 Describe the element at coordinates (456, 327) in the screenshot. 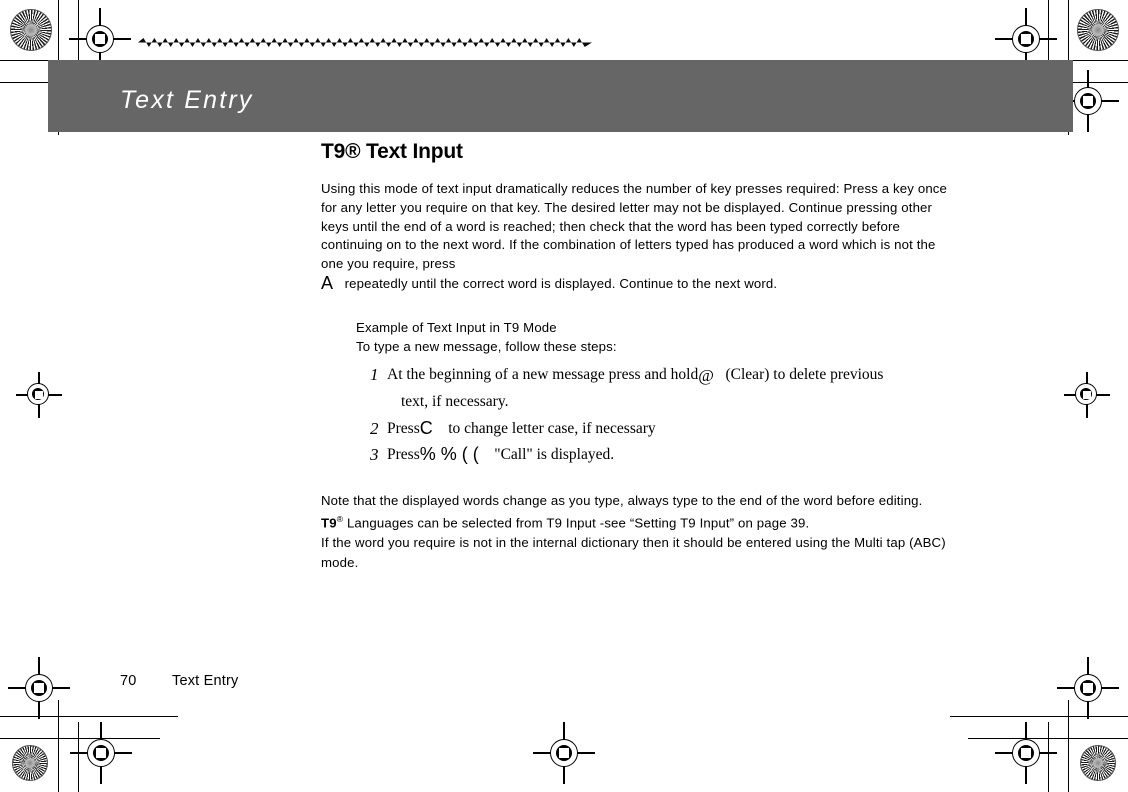

I see `example-heading: Example of Text Input in T9 Mode` at that location.